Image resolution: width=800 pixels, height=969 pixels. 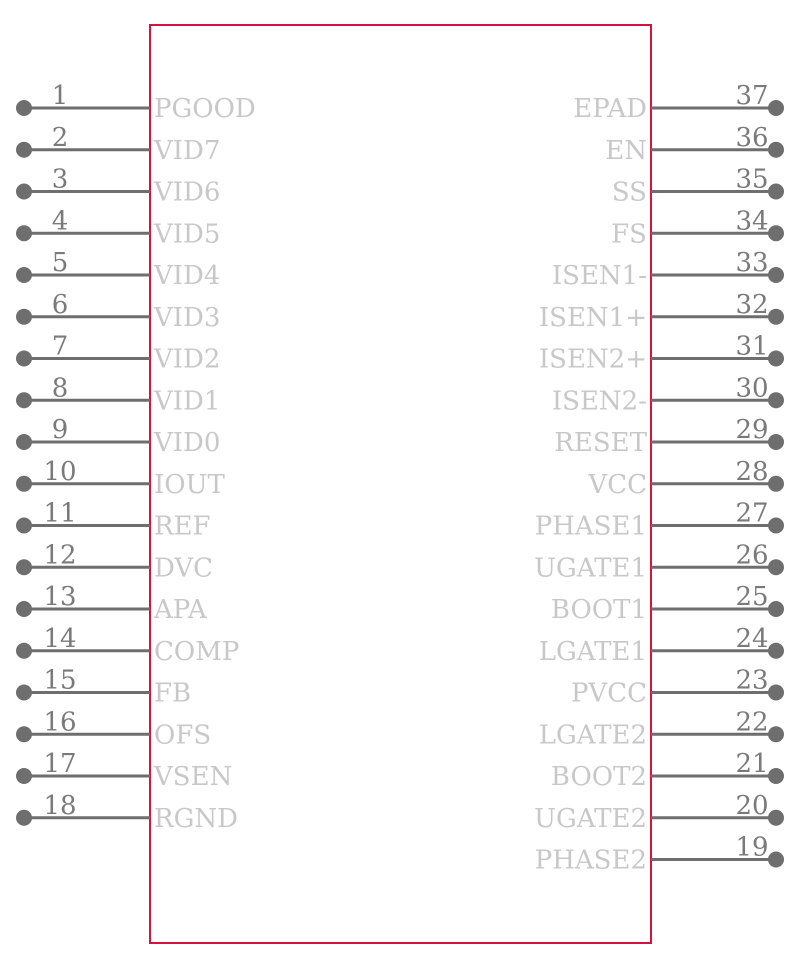 I want to click on pin-6: 6 VID3, so click(x=118, y=311).